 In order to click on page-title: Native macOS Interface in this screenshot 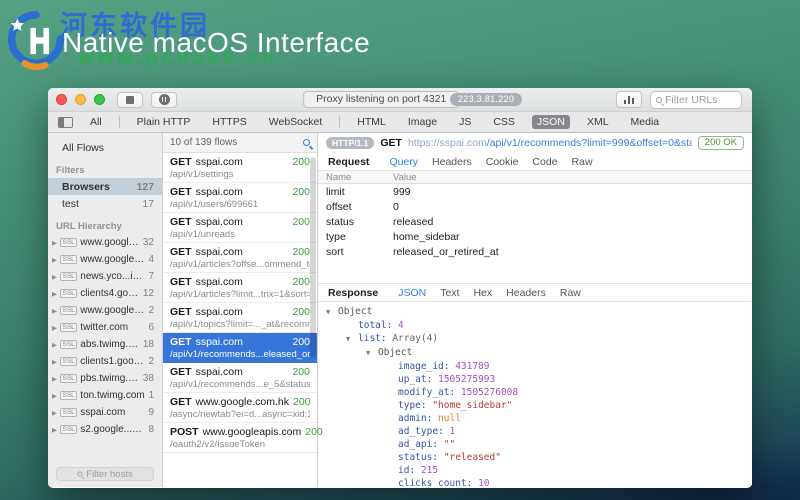, I will do `click(216, 42)`.